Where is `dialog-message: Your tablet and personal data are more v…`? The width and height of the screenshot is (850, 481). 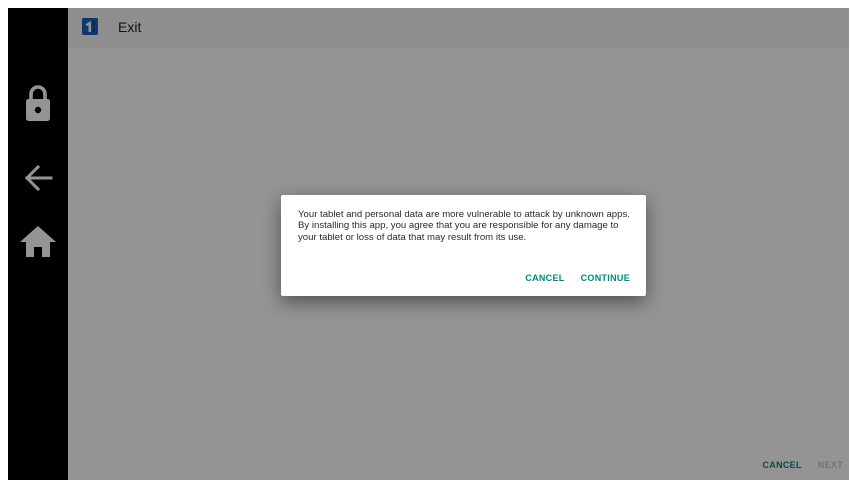
dialog-message: Your tablet and personal data are more v… is located at coordinates (464, 226).